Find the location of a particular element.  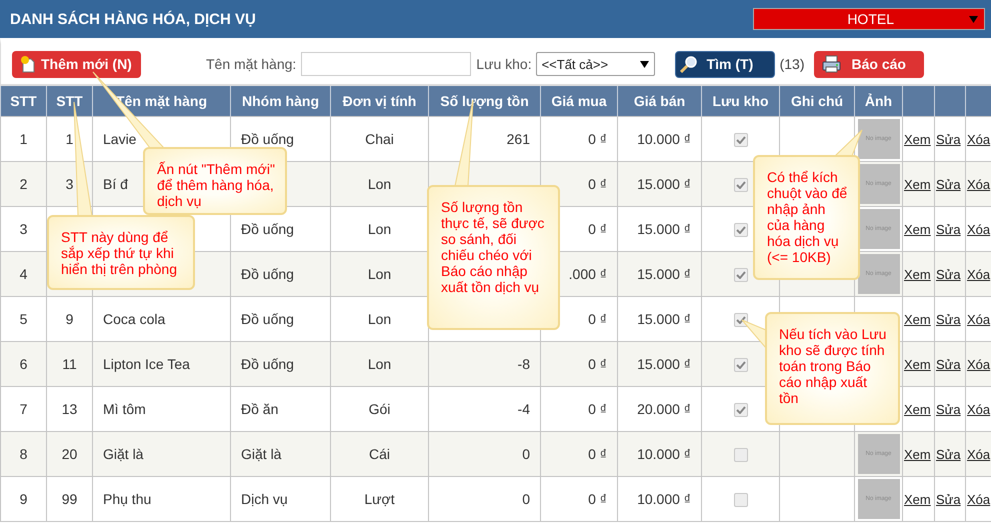

table-cell: 2 is located at coordinates (24, 184).